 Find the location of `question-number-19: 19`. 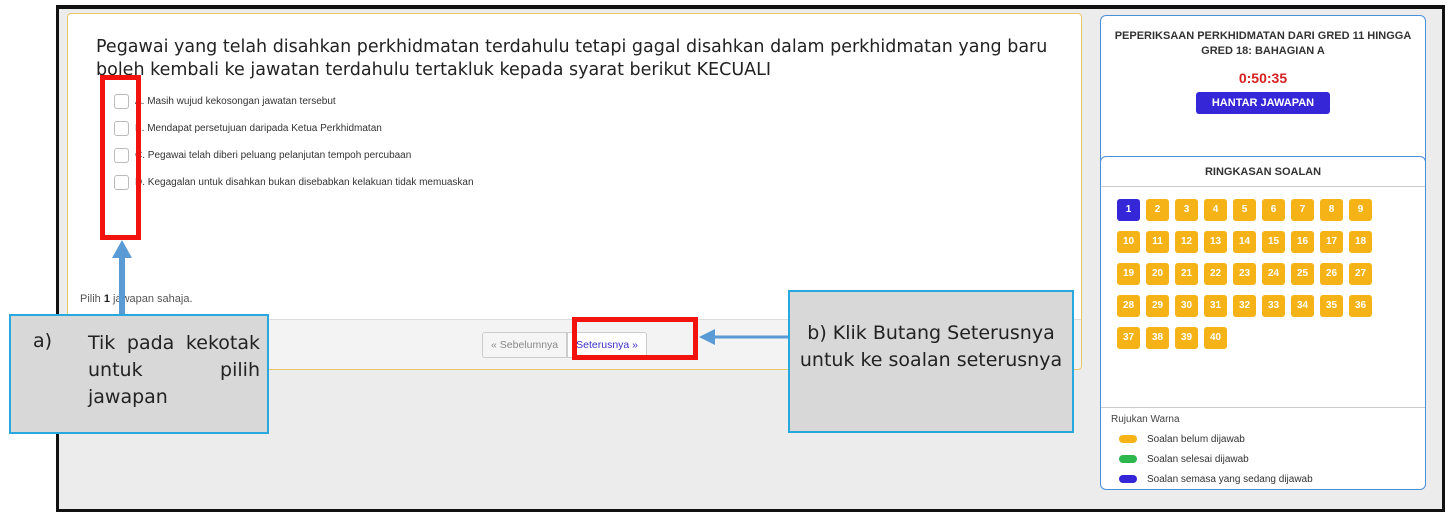

question-number-19: 19 is located at coordinates (1128, 274).